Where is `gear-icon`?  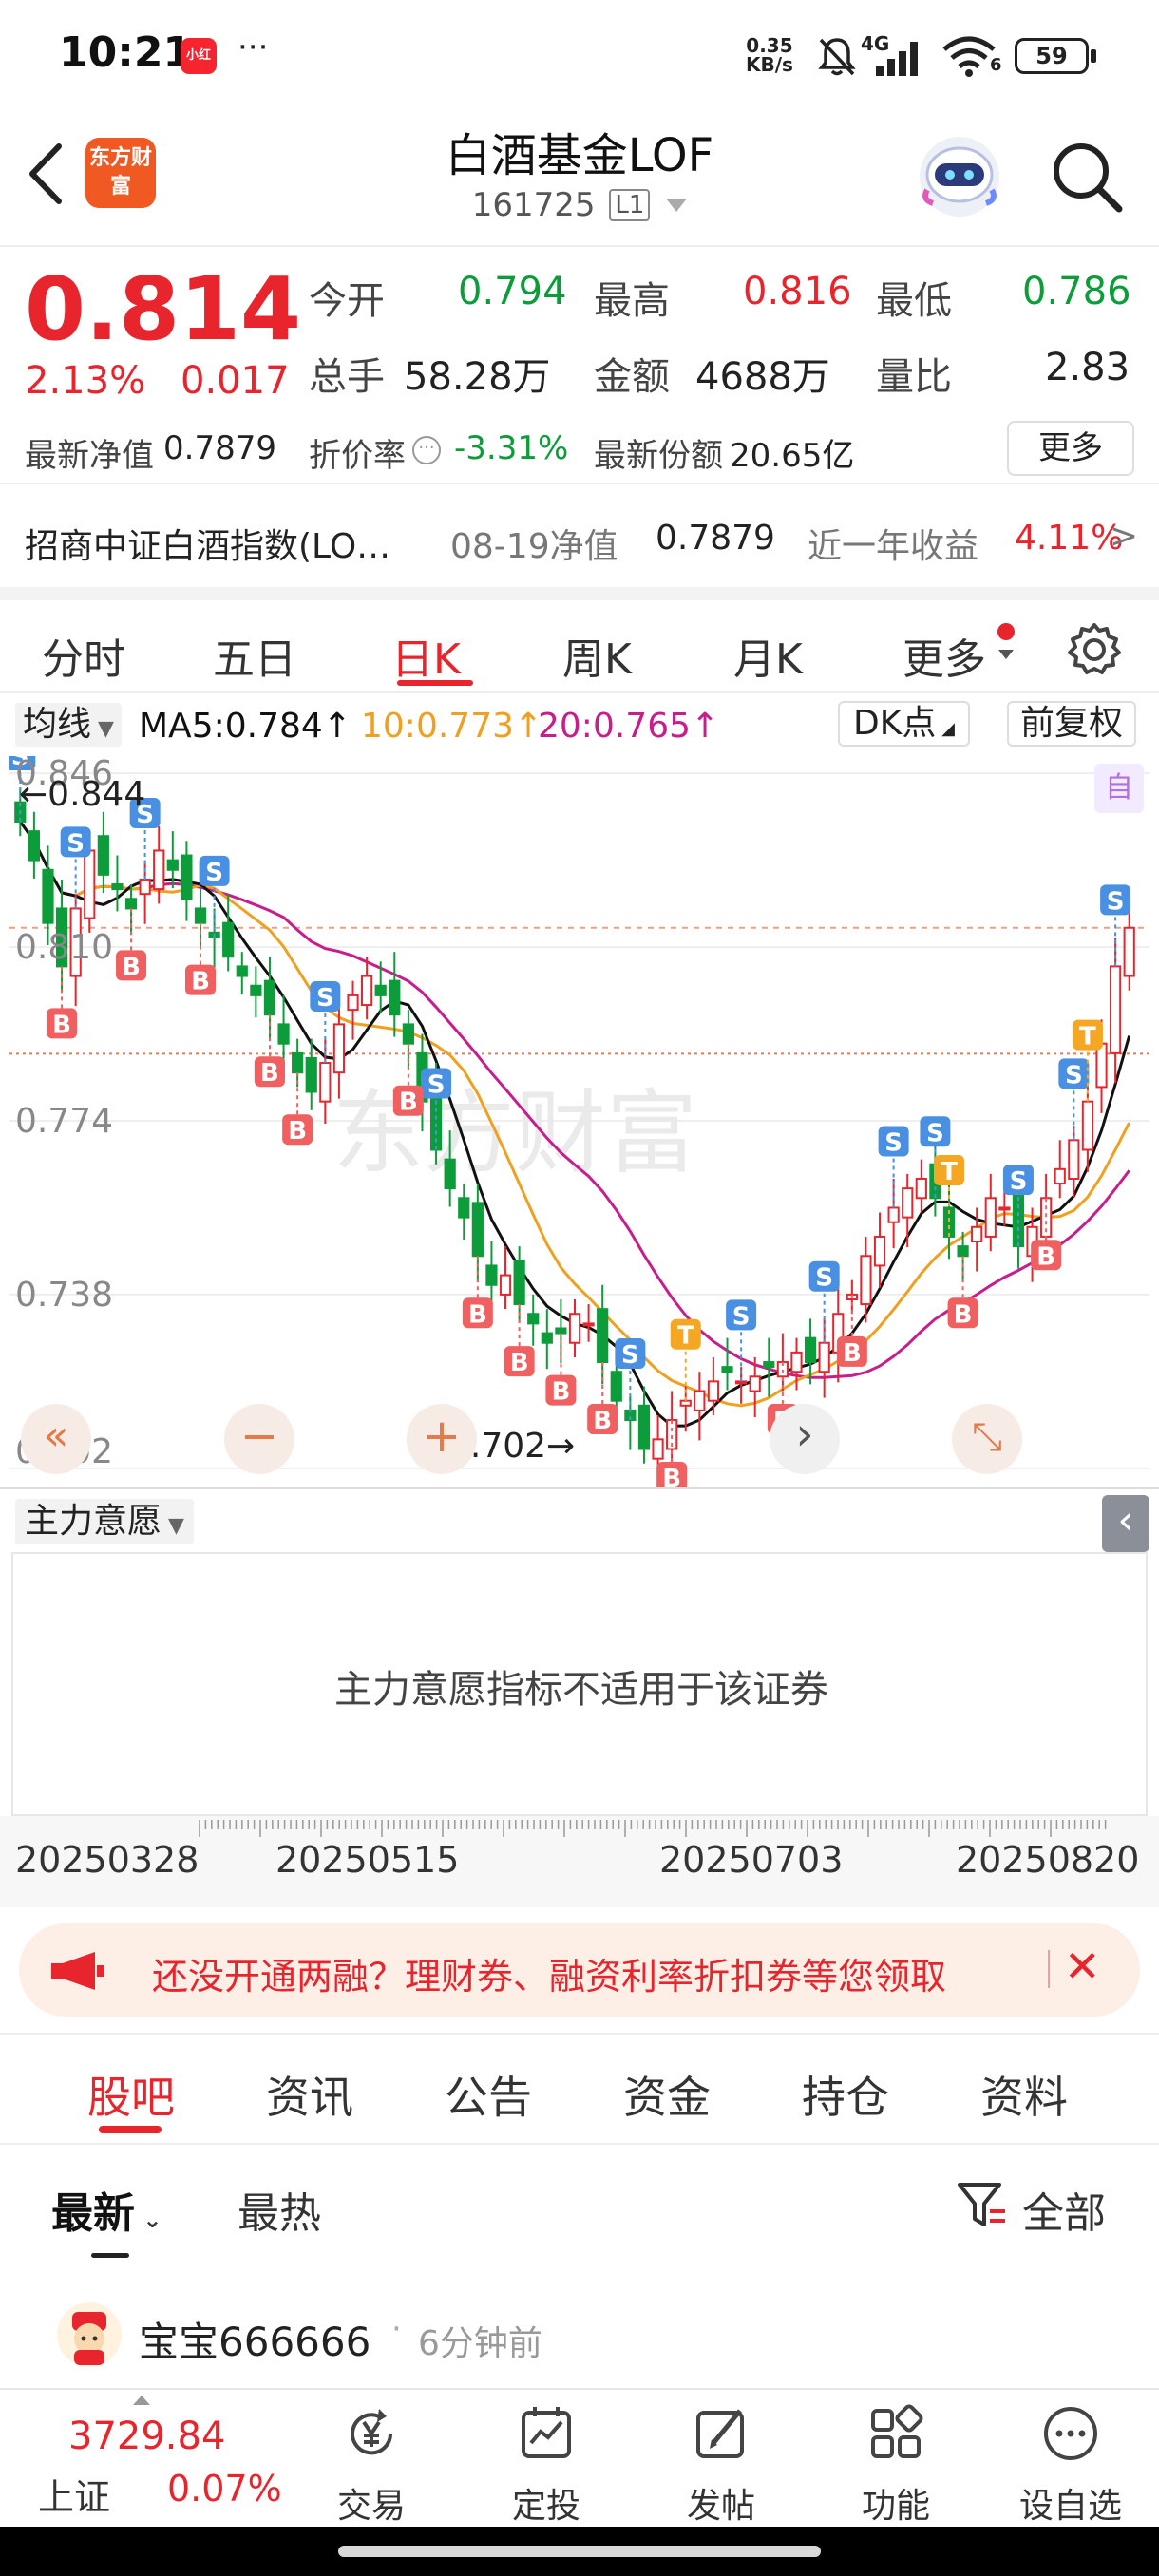
gear-icon is located at coordinates (1094, 649).